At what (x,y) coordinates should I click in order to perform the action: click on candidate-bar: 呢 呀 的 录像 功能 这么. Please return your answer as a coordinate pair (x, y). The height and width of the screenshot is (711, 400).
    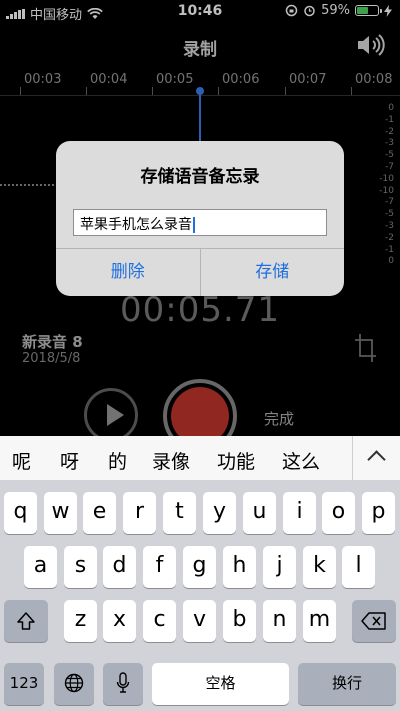
    Looking at the image, I should click on (200, 458).